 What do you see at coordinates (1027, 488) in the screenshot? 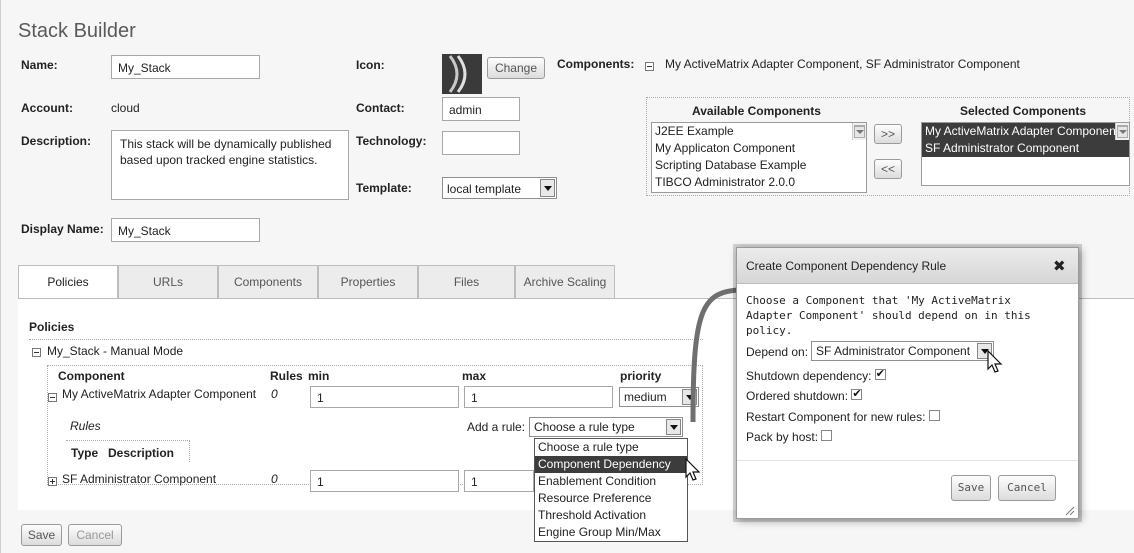
I see `dialog-cancel-button: Cancel` at bounding box center [1027, 488].